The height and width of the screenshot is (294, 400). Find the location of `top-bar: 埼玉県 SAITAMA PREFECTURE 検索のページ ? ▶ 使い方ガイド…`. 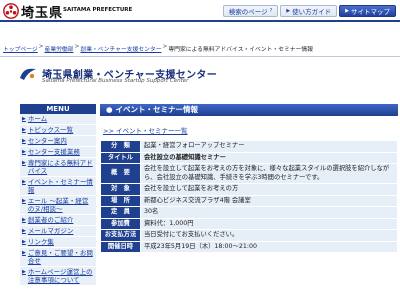

top-bar: 埼玉県 SAITAMA PREFECTURE 検索のページ ? ▶ 使い方ガイド… is located at coordinates (200, 11).